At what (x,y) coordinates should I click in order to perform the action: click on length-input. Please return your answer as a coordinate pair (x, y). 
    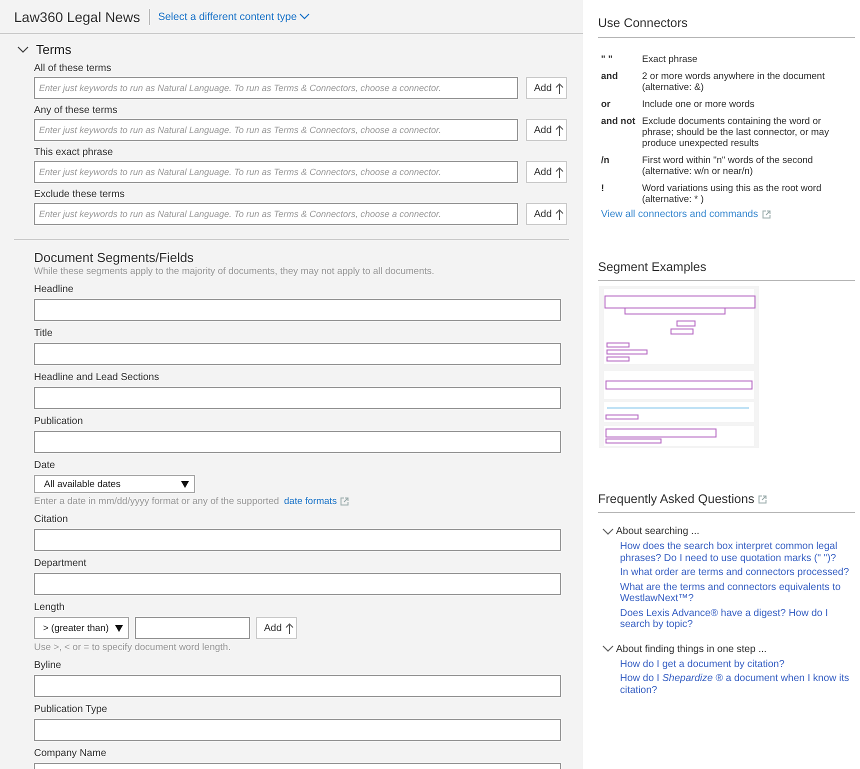
    Looking at the image, I should click on (192, 628).